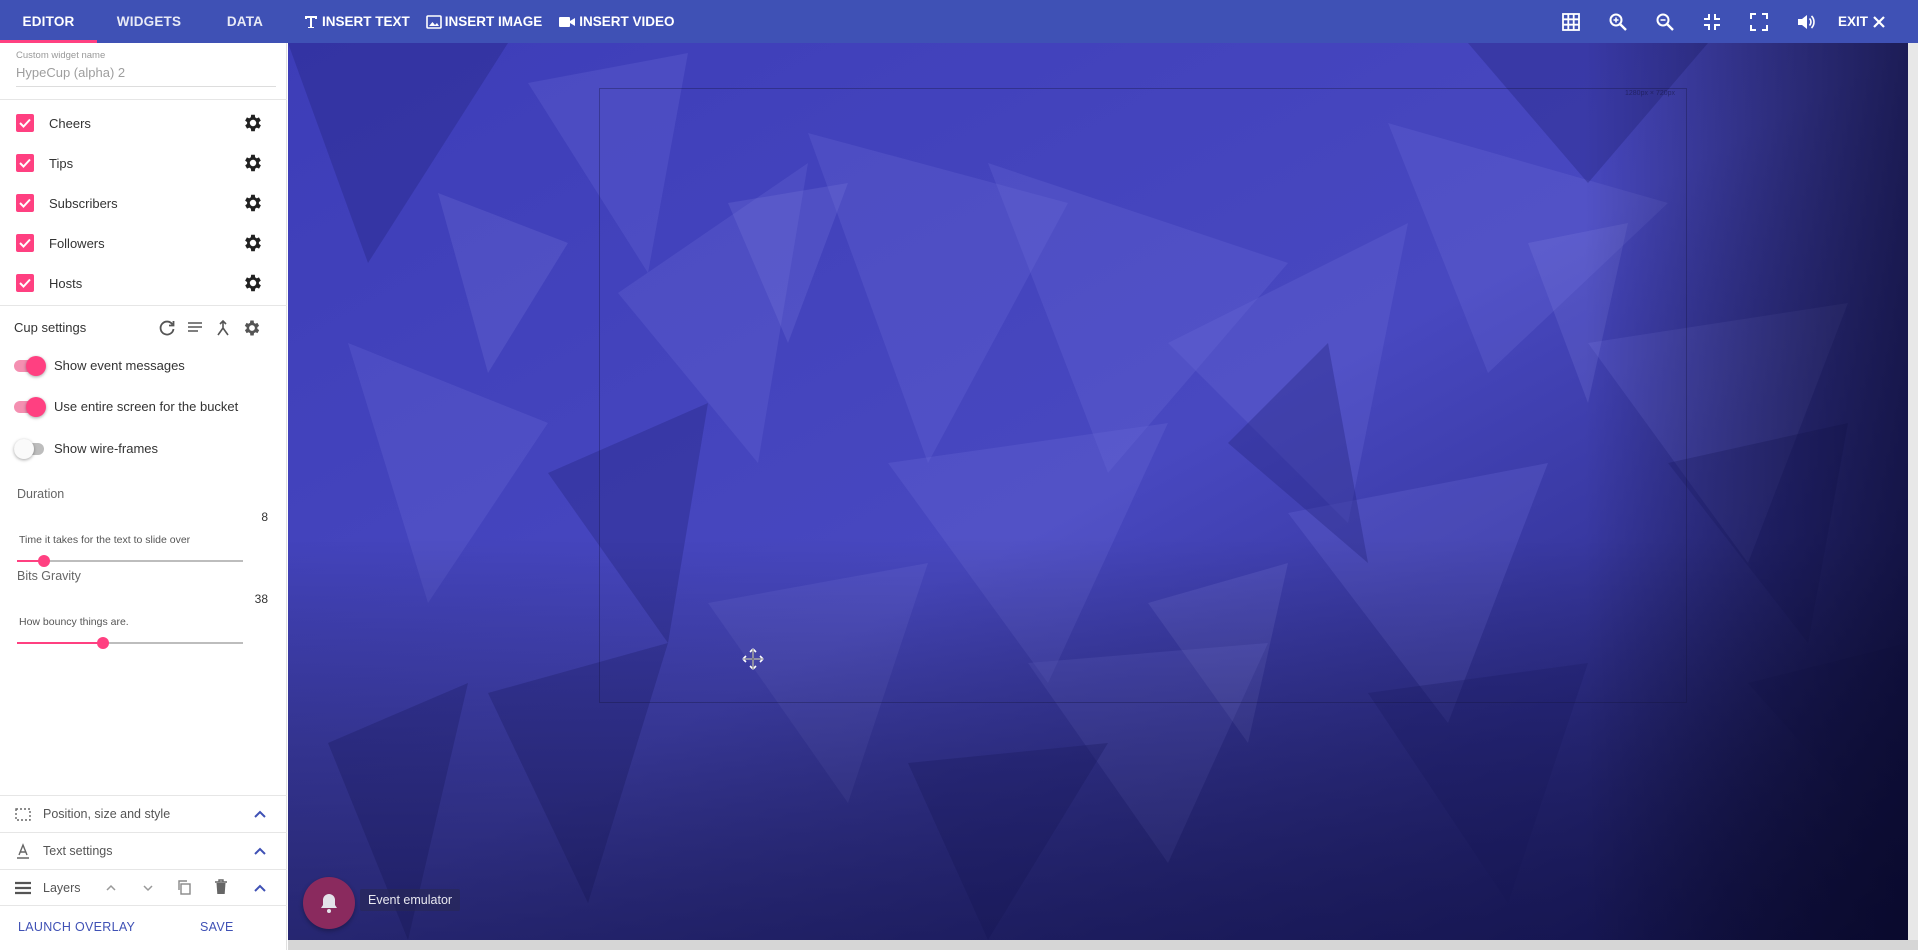 Image resolution: width=1918 pixels, height=950 pixels. I want to click on subscribers-label: Subscribers, so click(83, 203).